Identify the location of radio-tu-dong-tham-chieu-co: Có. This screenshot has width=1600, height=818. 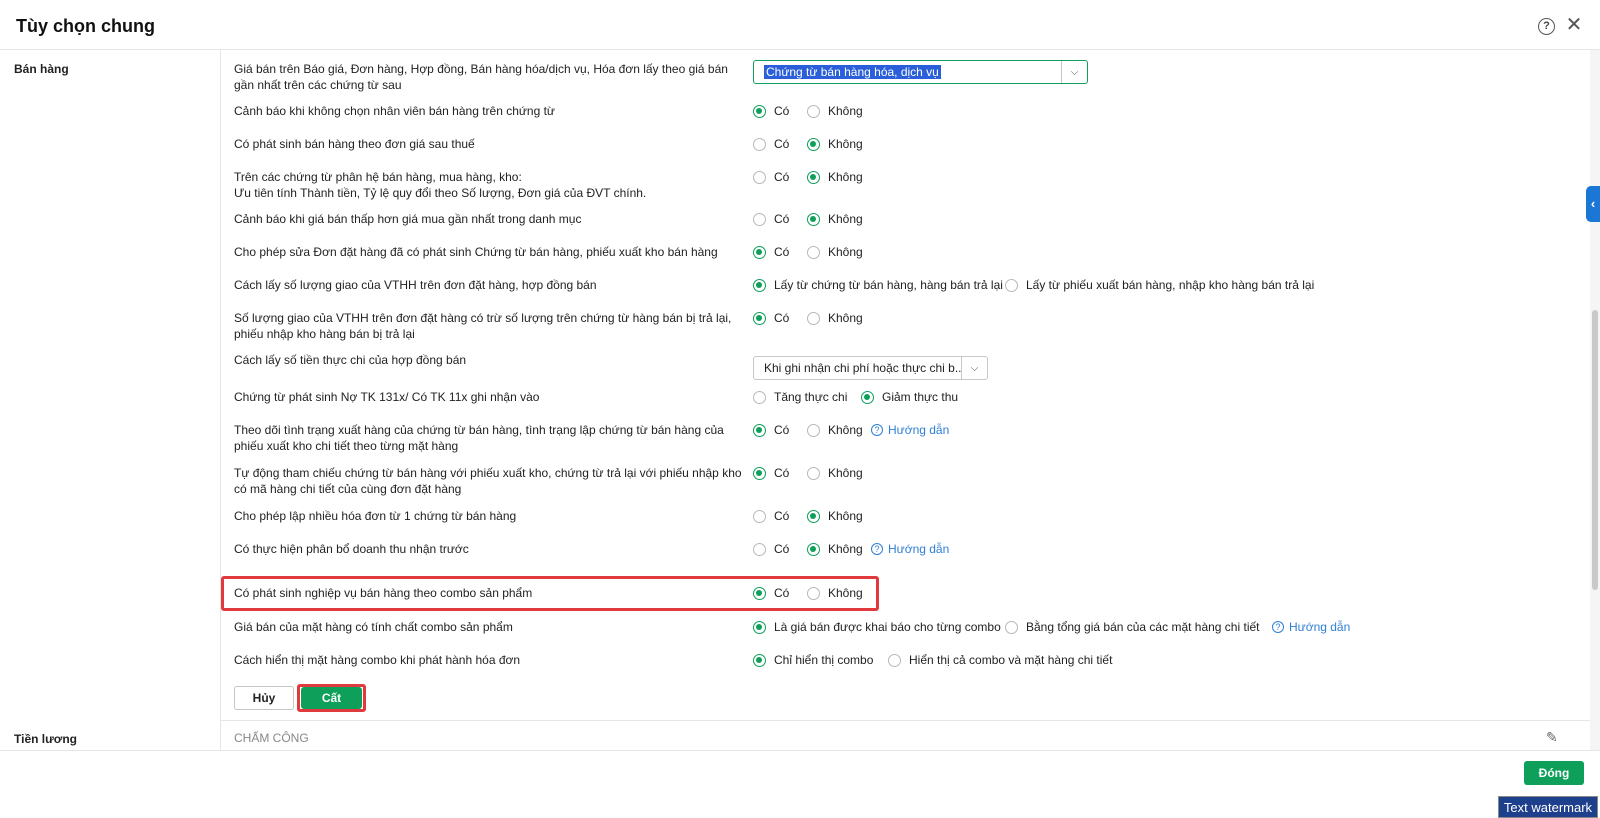
(771, 473).